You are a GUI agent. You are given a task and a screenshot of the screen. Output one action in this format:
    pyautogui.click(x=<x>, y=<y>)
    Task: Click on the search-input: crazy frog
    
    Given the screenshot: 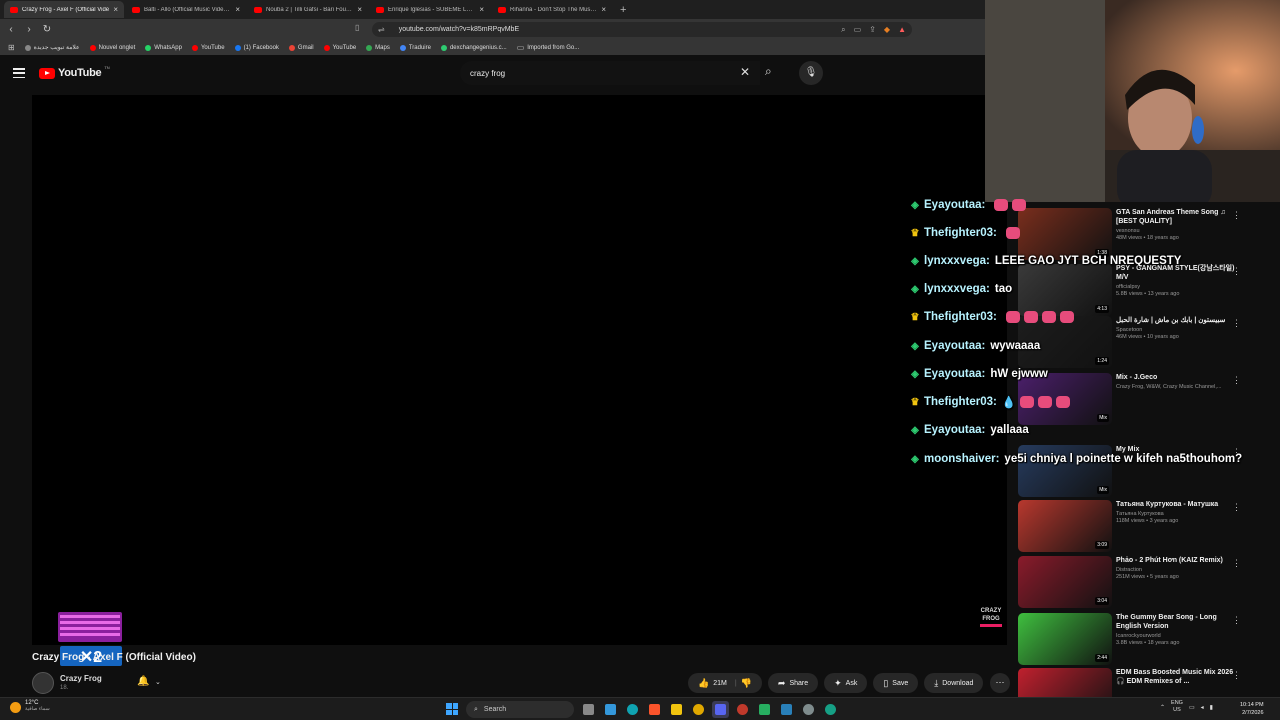 What is the action you would take?
    pyautogui.click(x=610, y=73)
    